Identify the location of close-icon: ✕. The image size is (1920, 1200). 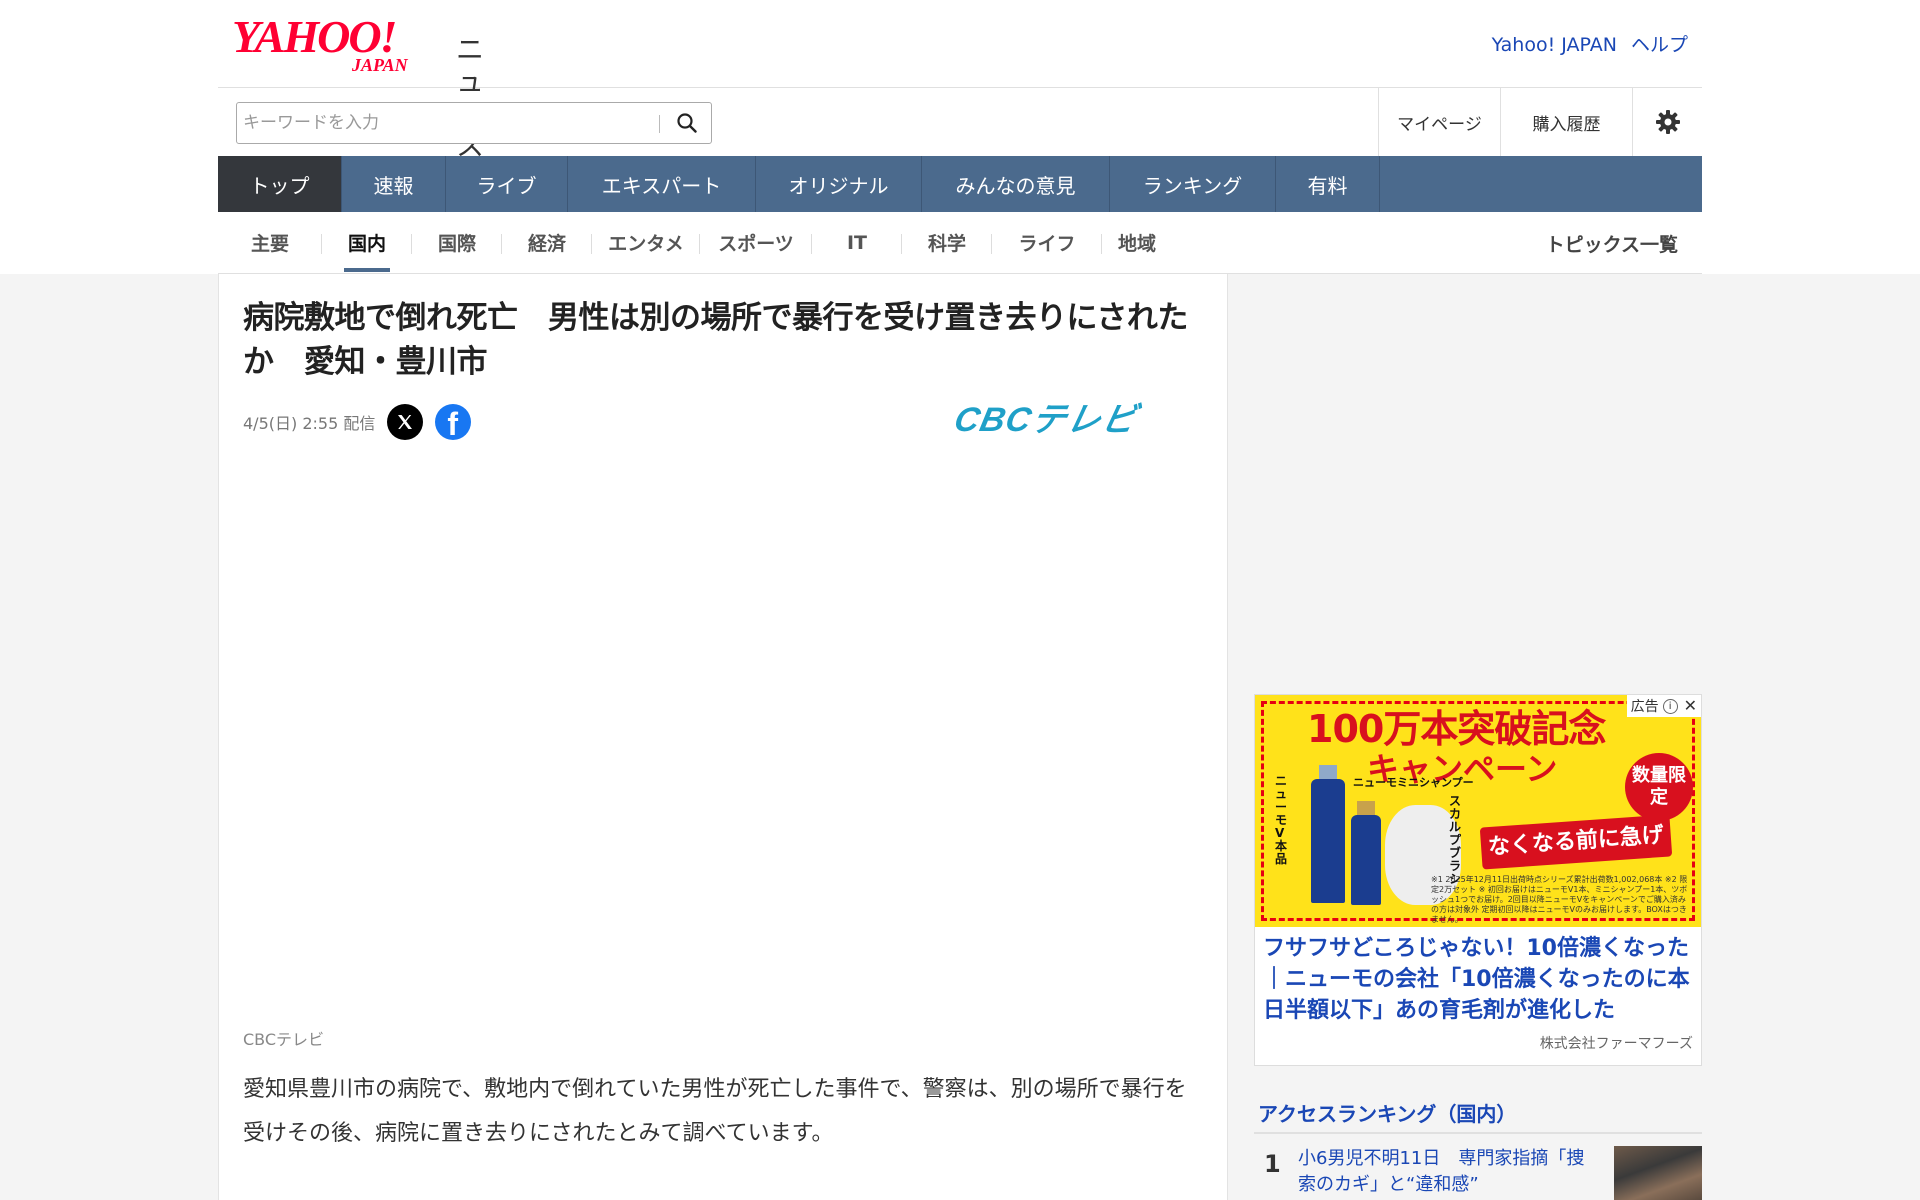
(1690, 706).